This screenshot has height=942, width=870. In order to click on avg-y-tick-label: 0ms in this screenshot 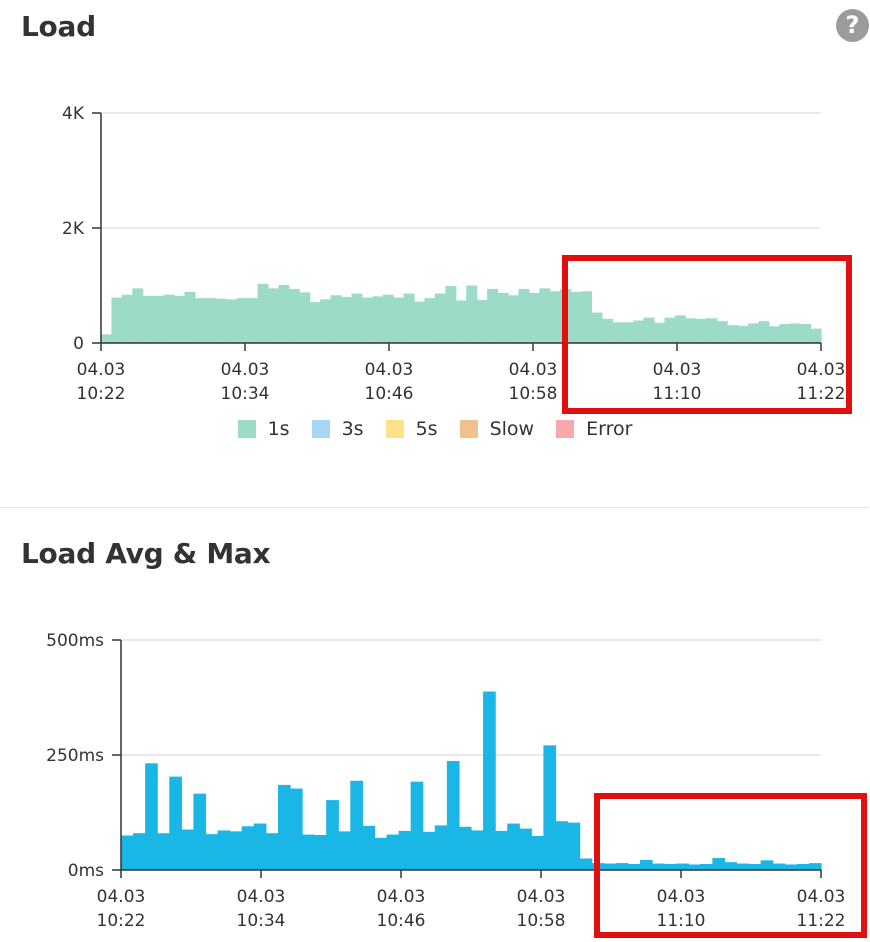, I will do `click(86, 871)`.